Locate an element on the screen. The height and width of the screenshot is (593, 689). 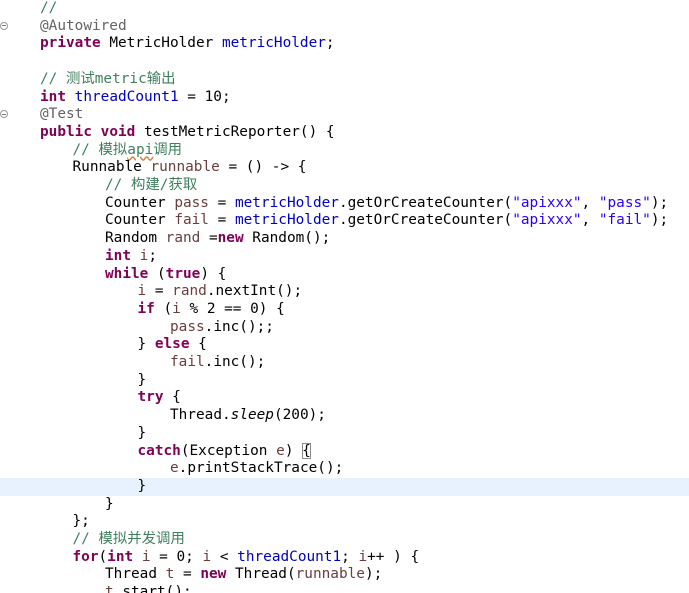
code-token: private is located at coordinates (70, 43).